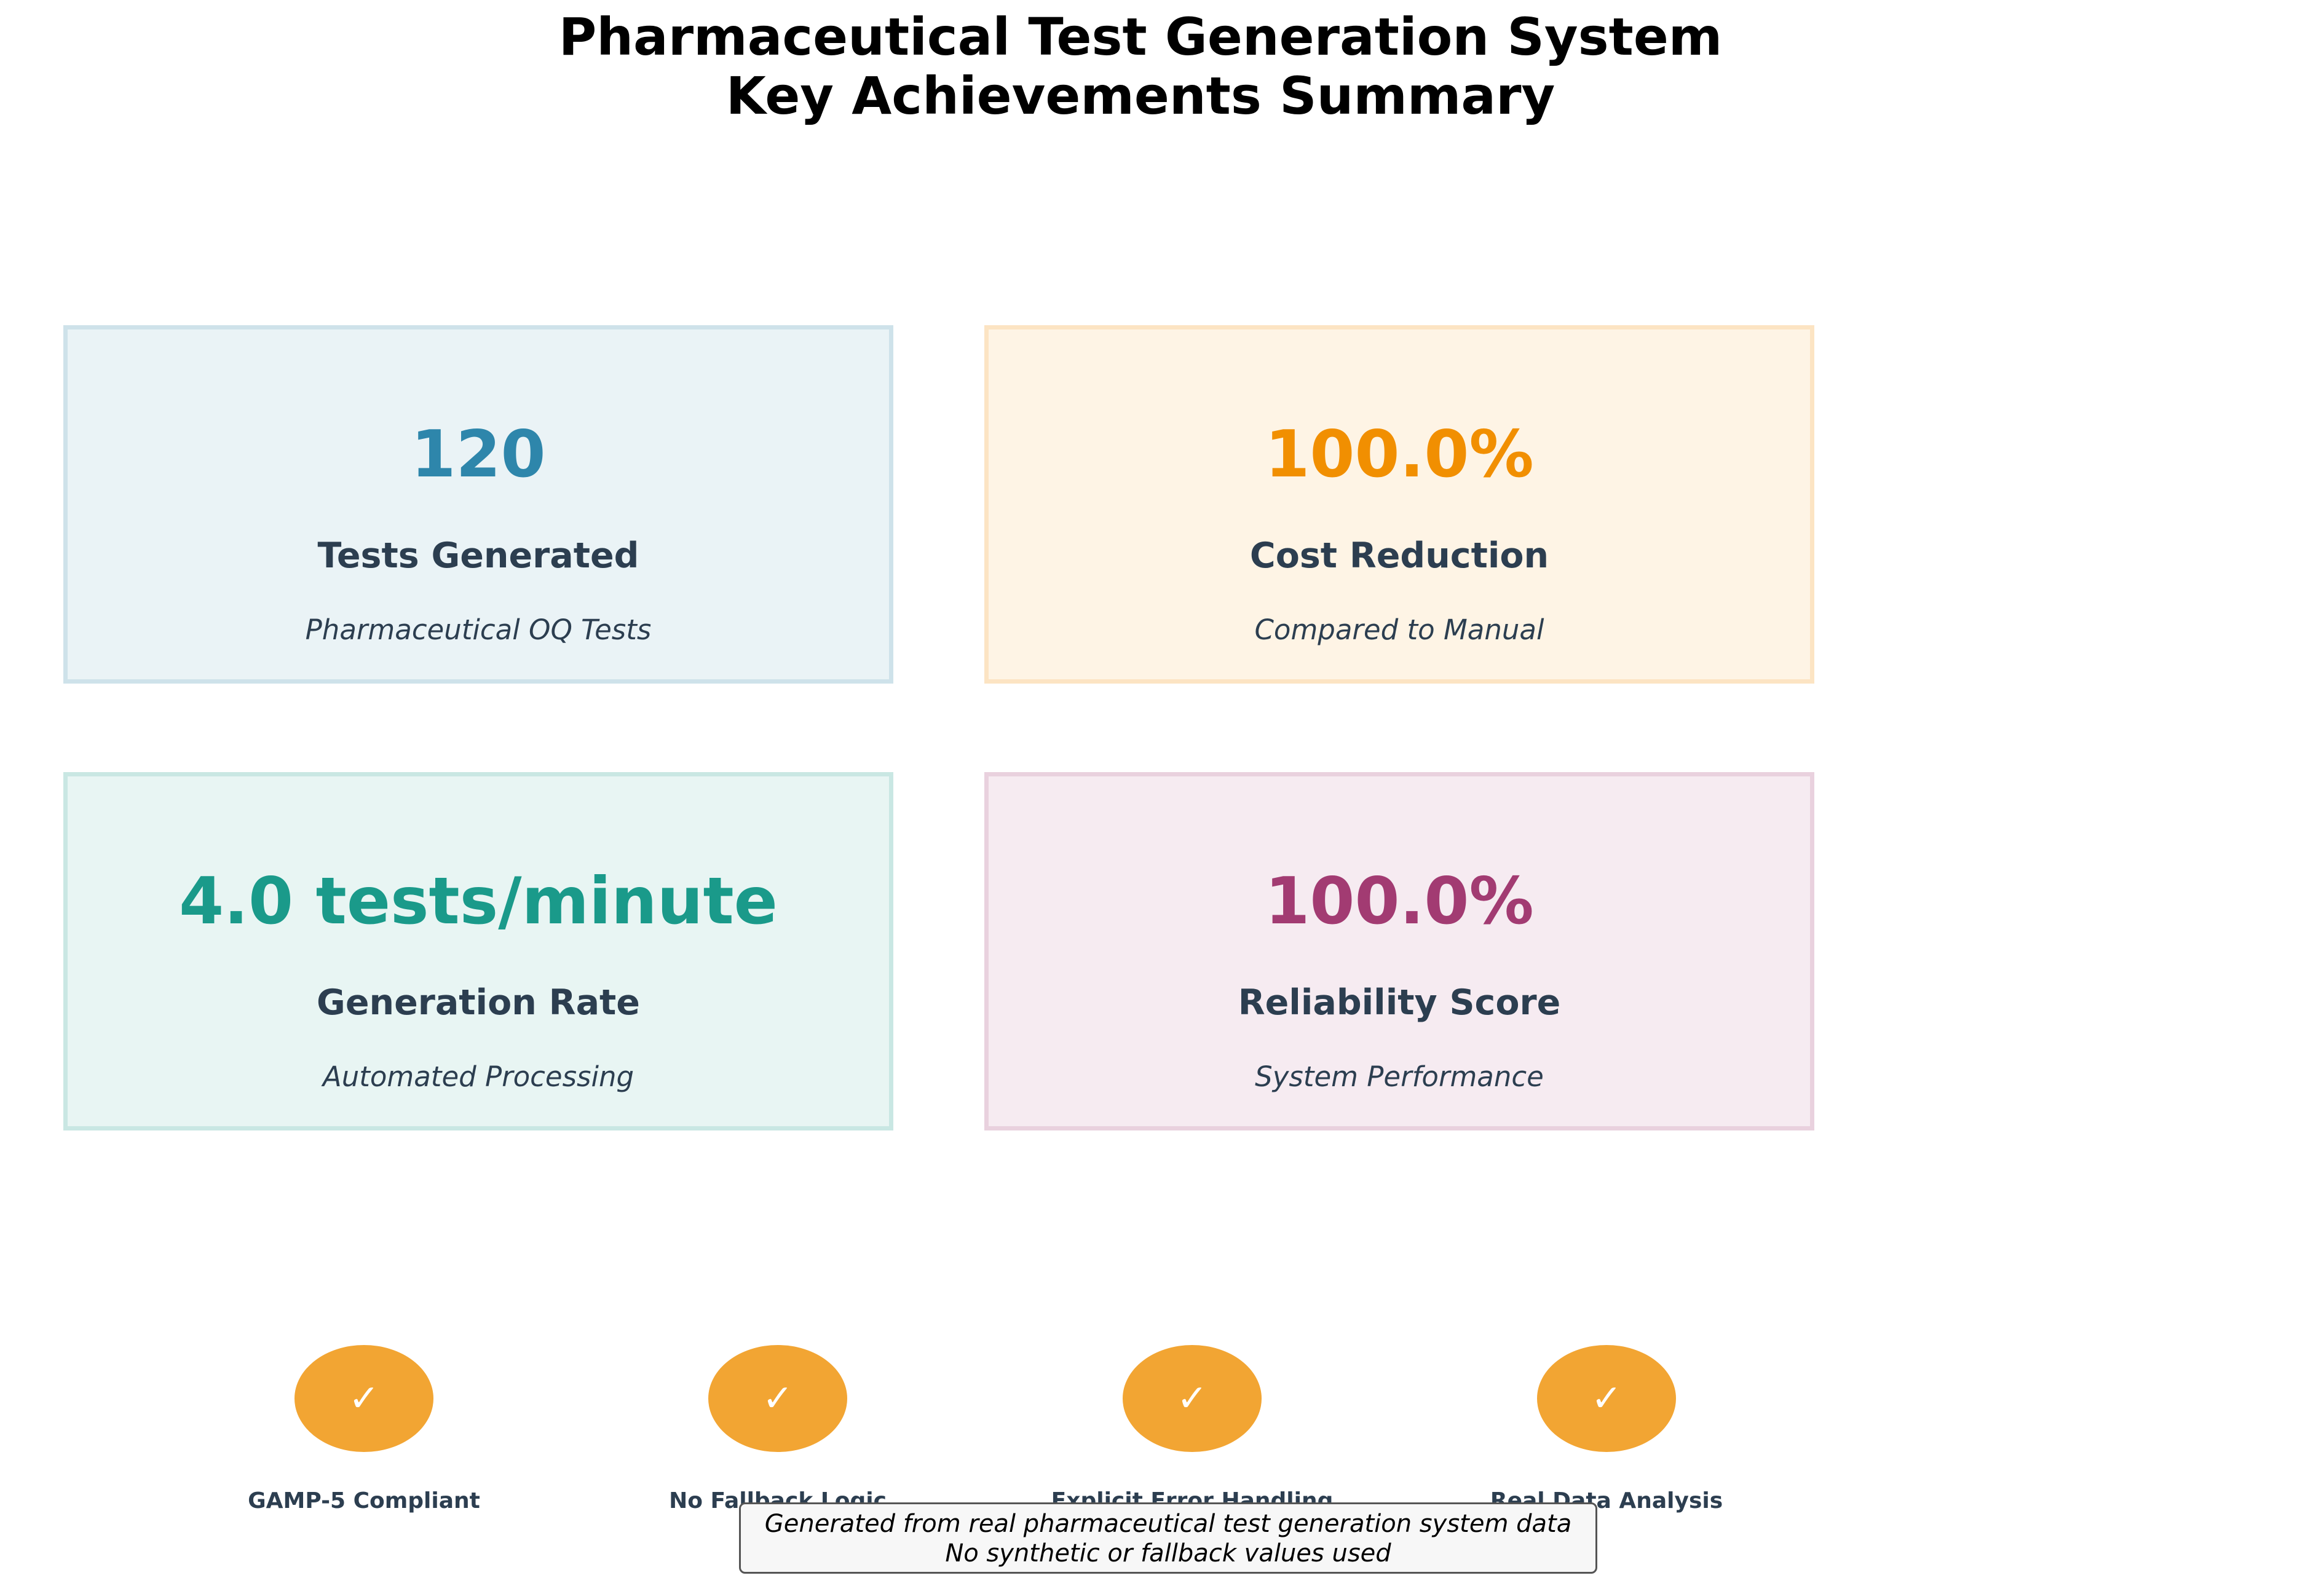  Describe the element at coordinates (1140, 37) in the screenshot. I see `title-line: Pharmaceutical Test Generation System` at that location.